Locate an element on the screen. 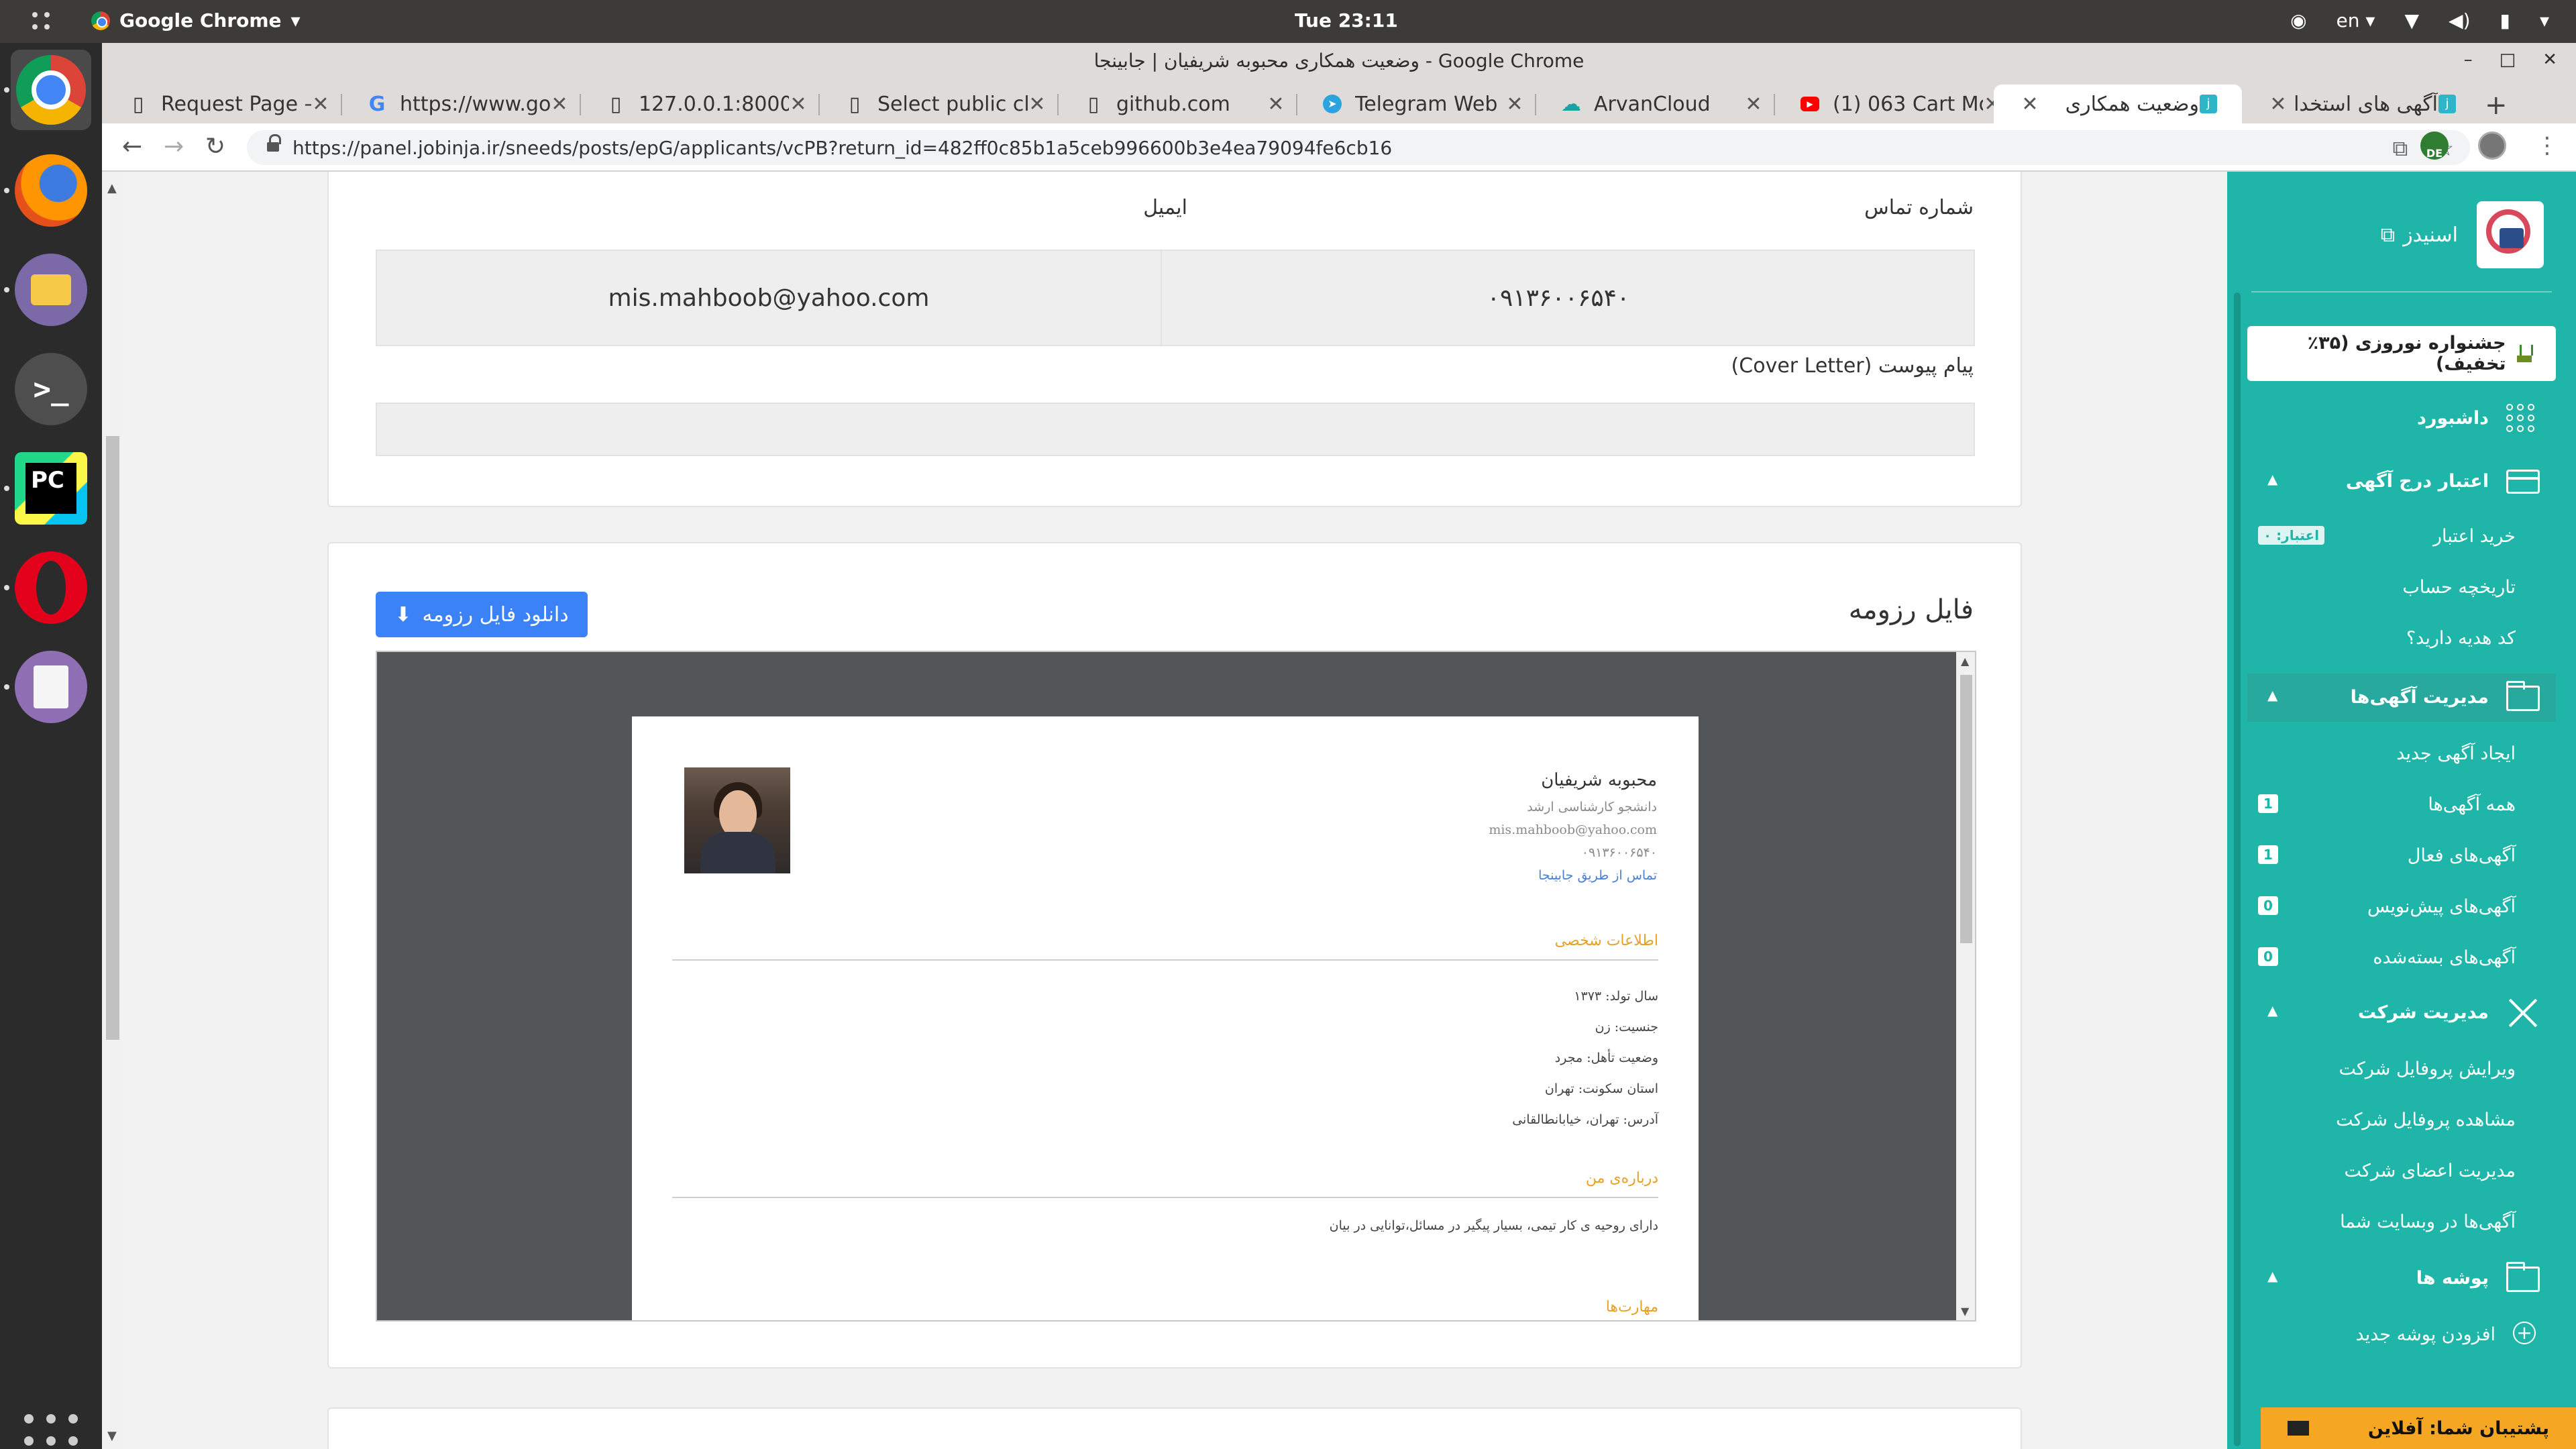 Image resolution: width=2576 pixels, height=1449 pixels. pdf-scrollbar: ▲ ▼ is located at coordinates (1965, 986).